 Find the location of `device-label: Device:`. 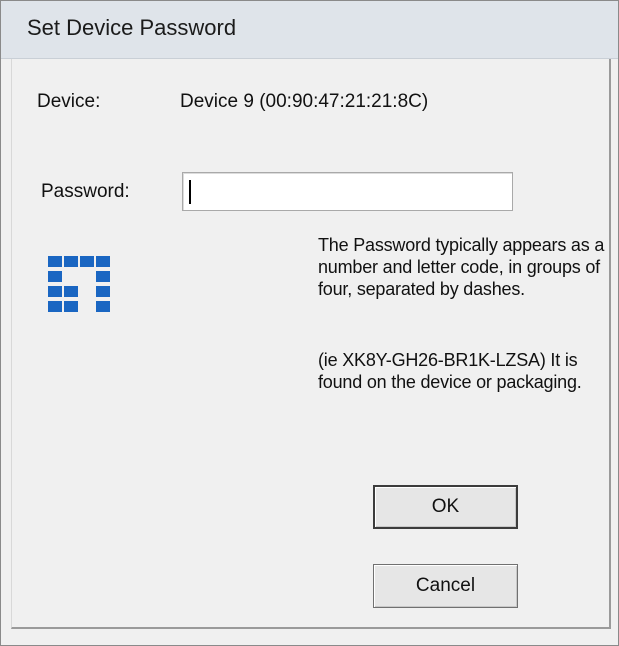

device-label: Device: is located at coordinates (69, 101).